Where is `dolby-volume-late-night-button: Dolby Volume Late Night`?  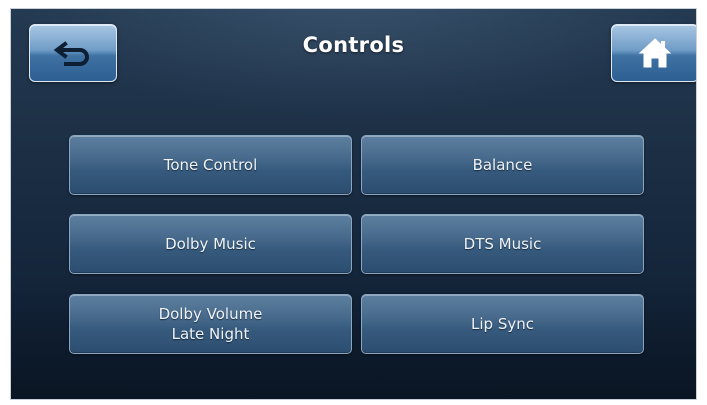 dolby-volume-late-night-button: Dolby Volume Late Night is located at coordinates (210, 324).